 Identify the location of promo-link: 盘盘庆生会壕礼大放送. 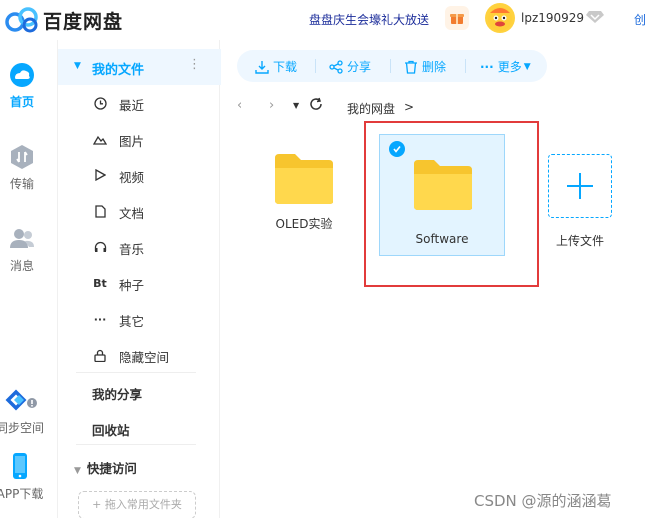
(369, 19).